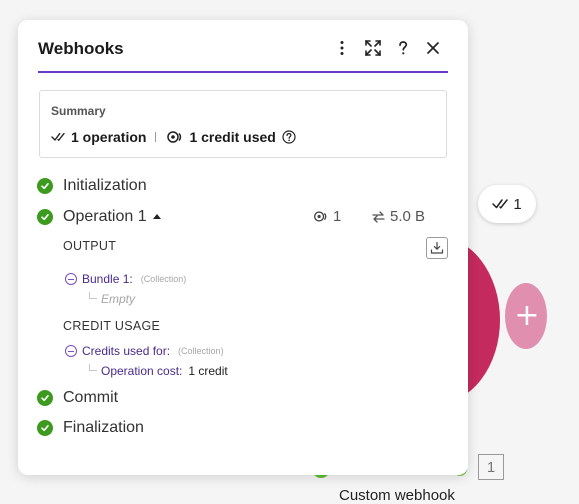 This screenshot has height=504, width=579. What do you see at coordinates (112, 326) in the screenshot?
I see `credit-usage-section-label: CREDIT USAGE` at bounding box center [112, 326].